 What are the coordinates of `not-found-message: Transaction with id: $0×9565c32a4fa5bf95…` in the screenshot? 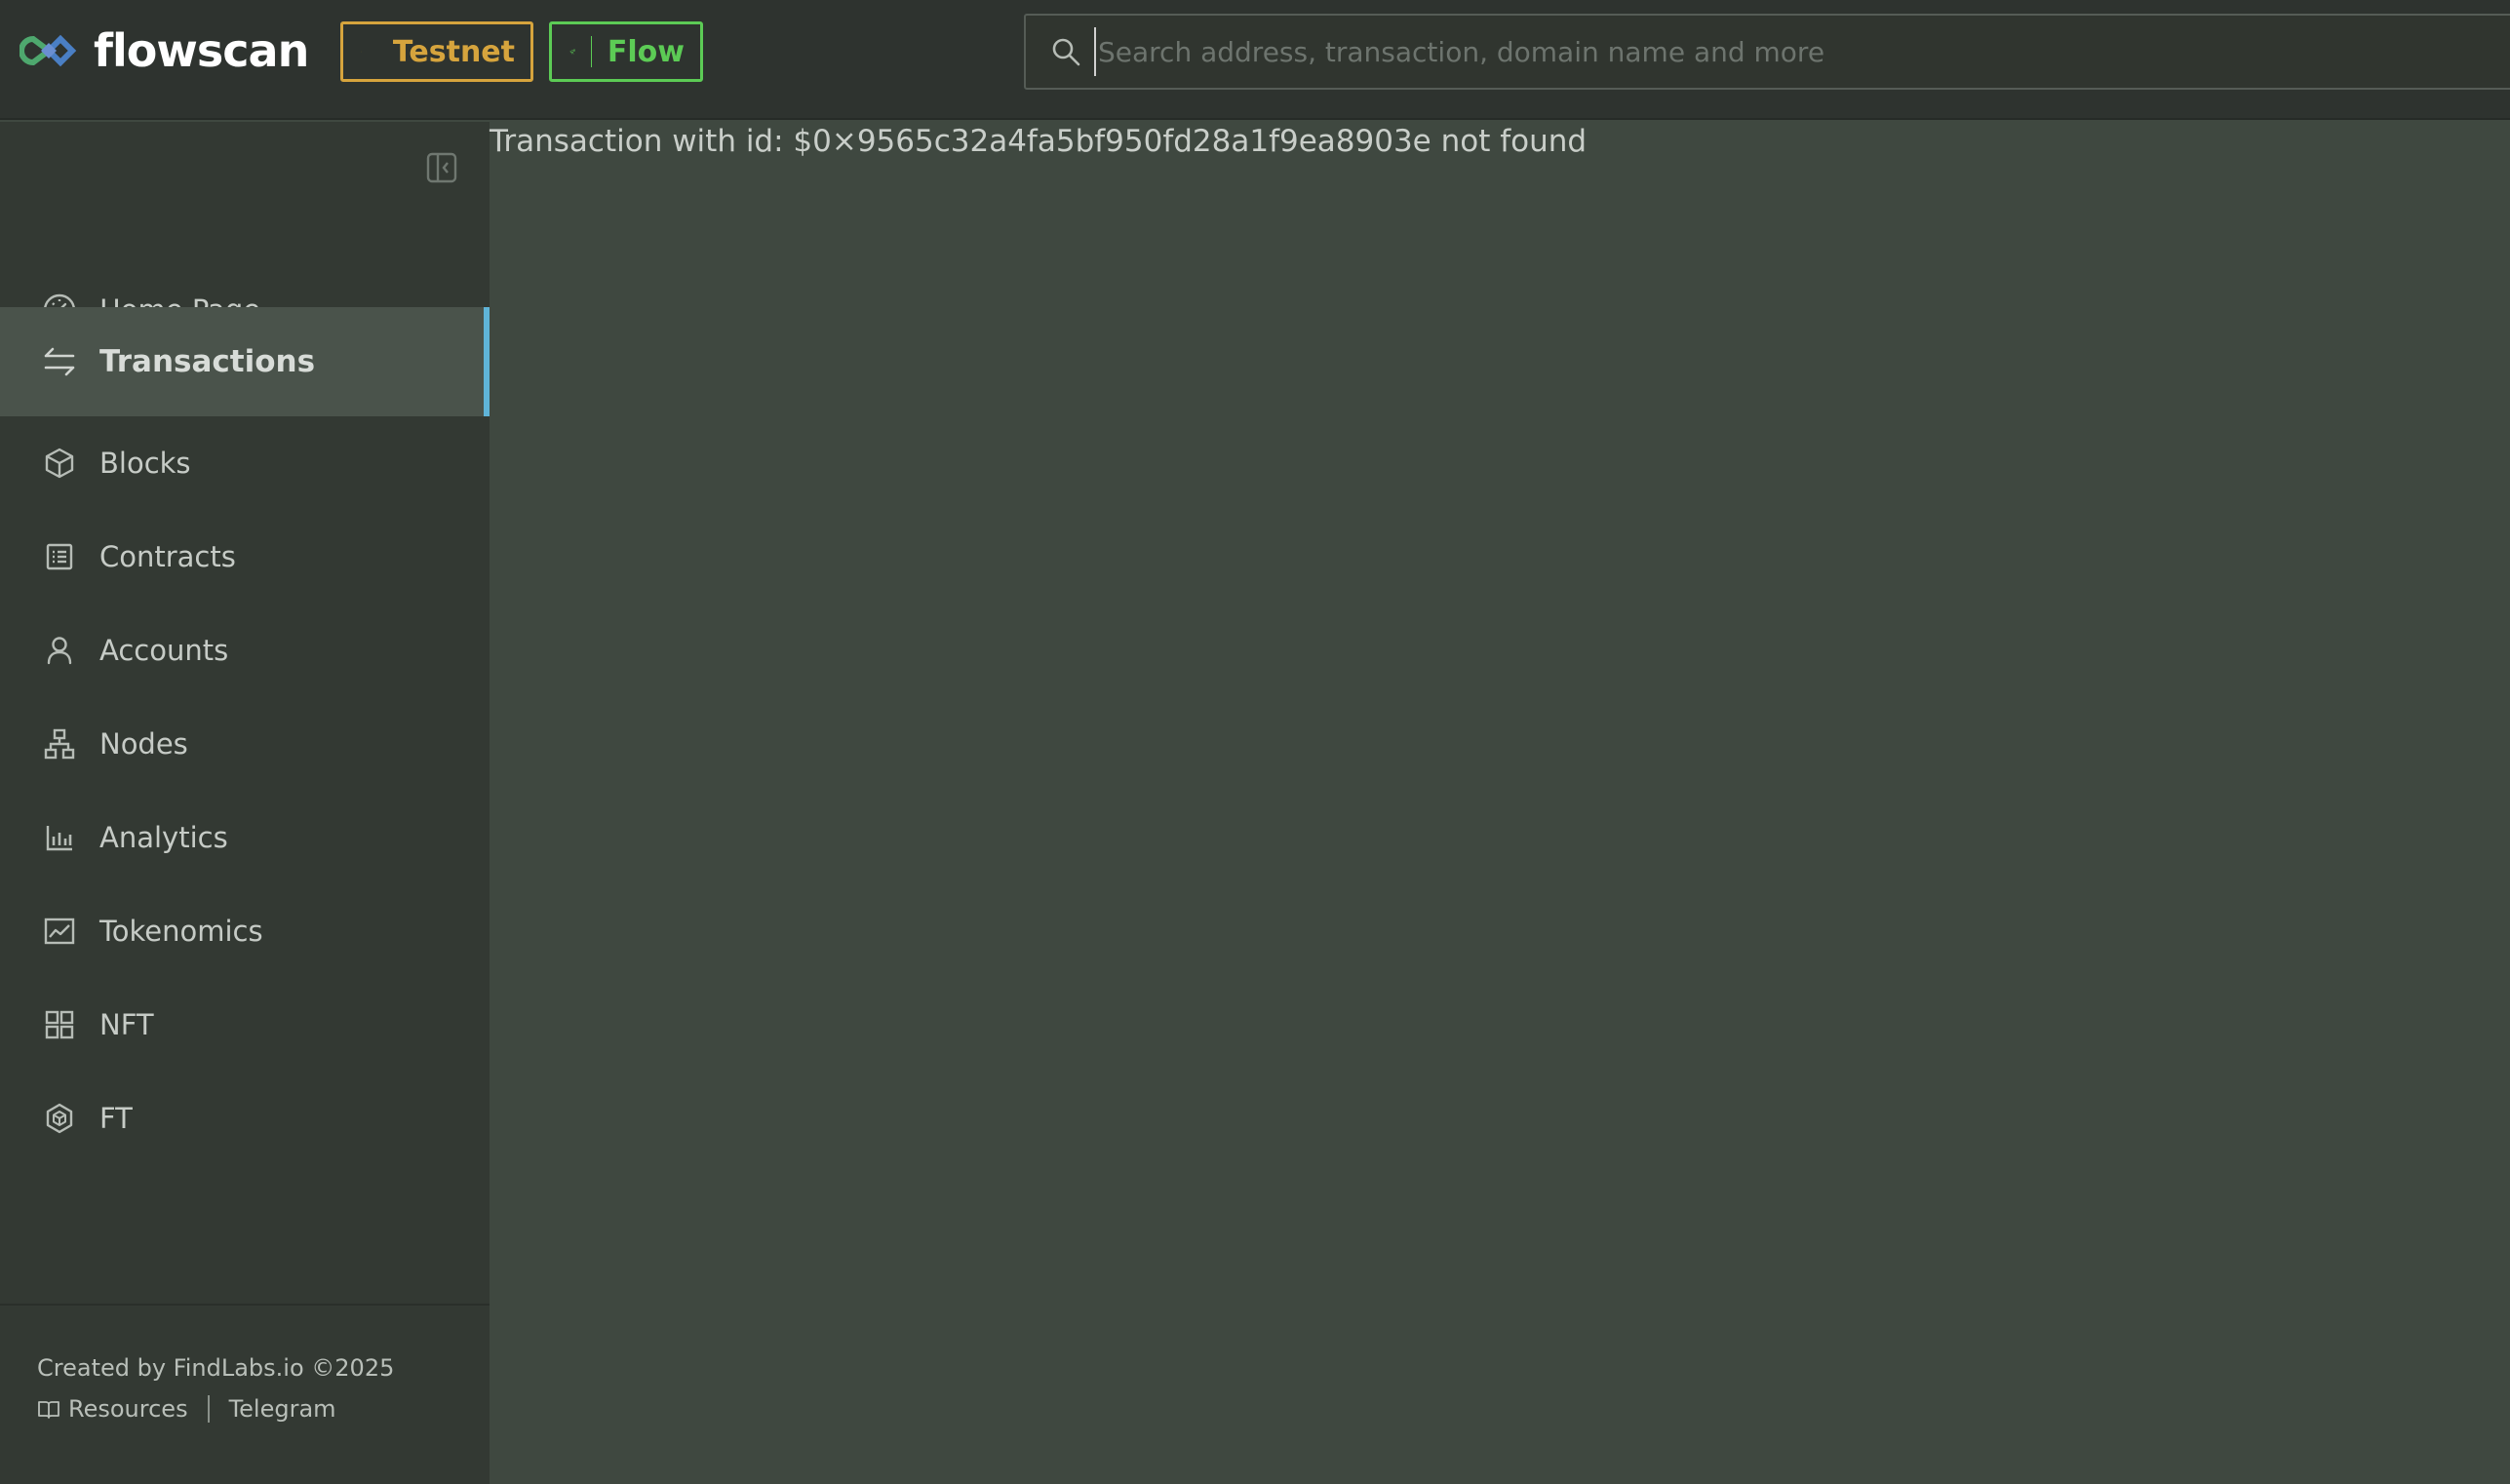 It's located at (1039, 141).